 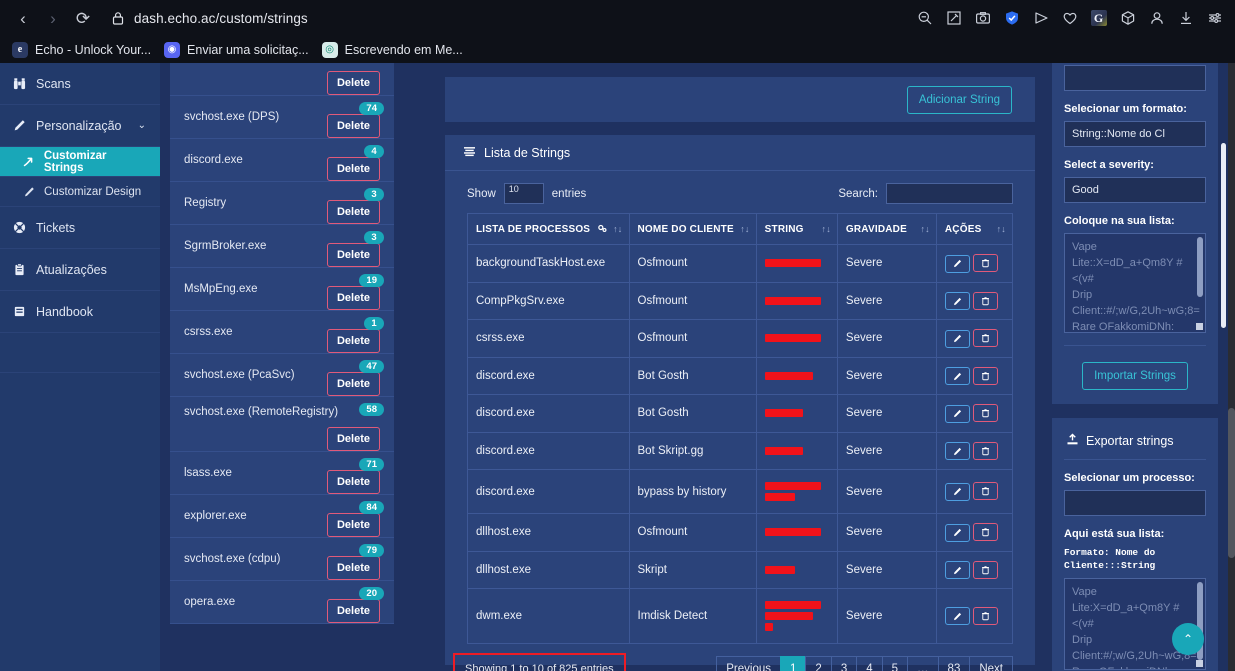 What do you see at coordinates (142, 125) in the screenshot?
I see `chevron-down-icon: ⌄` at bounding box center [142, 125].